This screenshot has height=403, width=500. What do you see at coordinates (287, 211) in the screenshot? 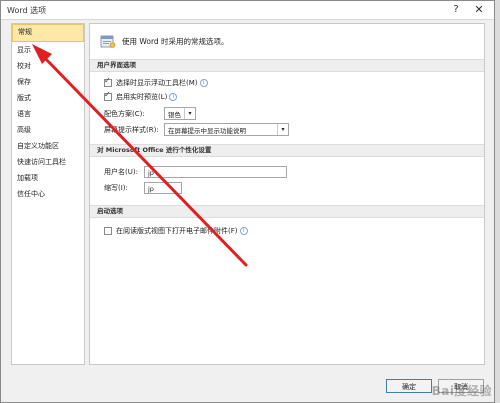
I see `startup-options-heading: 启动选项` at bounding box center [287, 211].